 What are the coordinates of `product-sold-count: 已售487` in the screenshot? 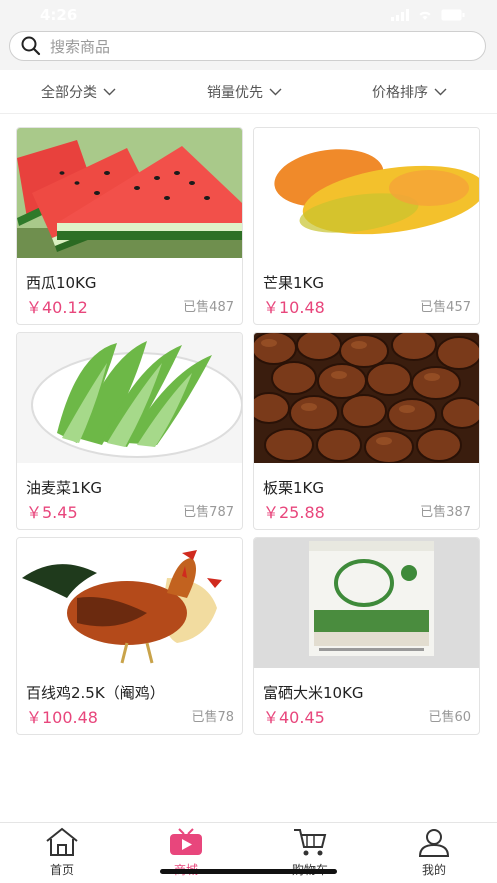 It's located at (208, 307).